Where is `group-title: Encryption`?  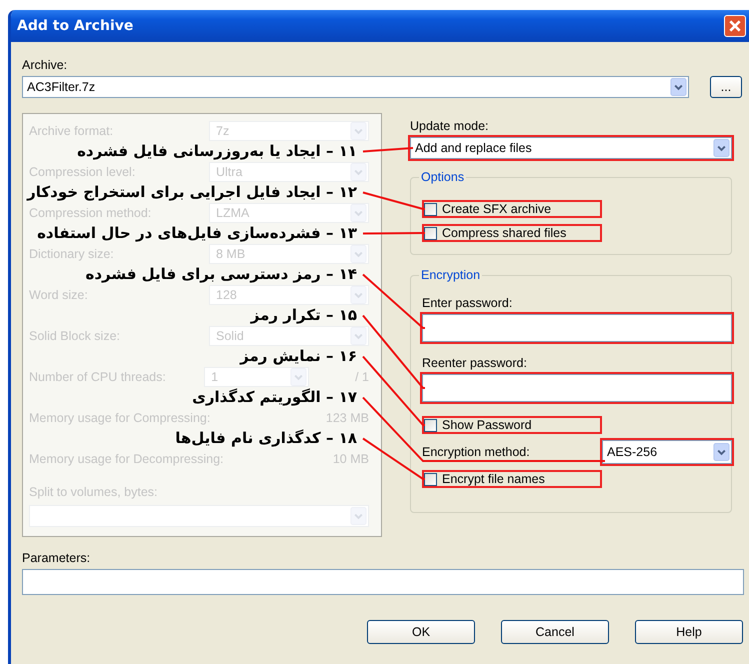
group-title: Encryption is located at coordinates (450, 275).